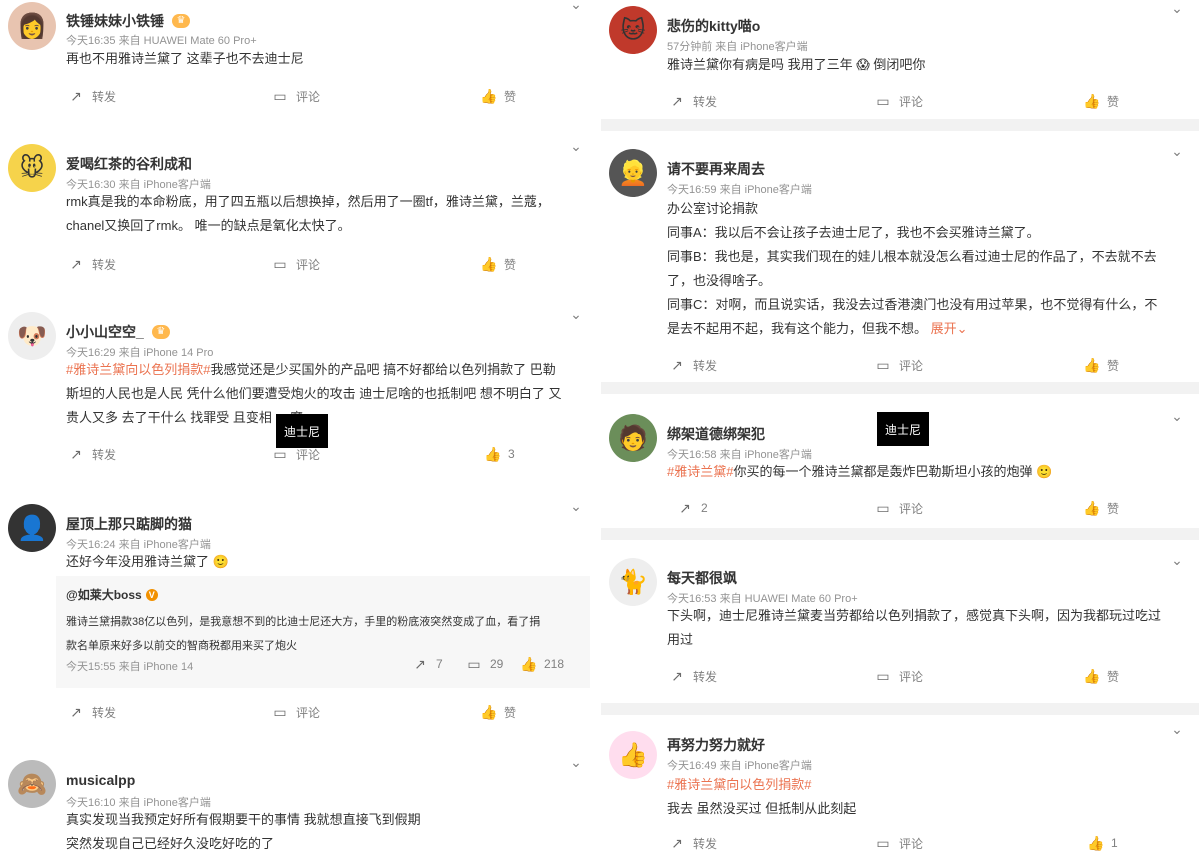 The image size is (1199, 860). What do you see at coordinates (100, 780) in the screenshot?
I see `username: musicalpp` at bounding box center [100, 780].